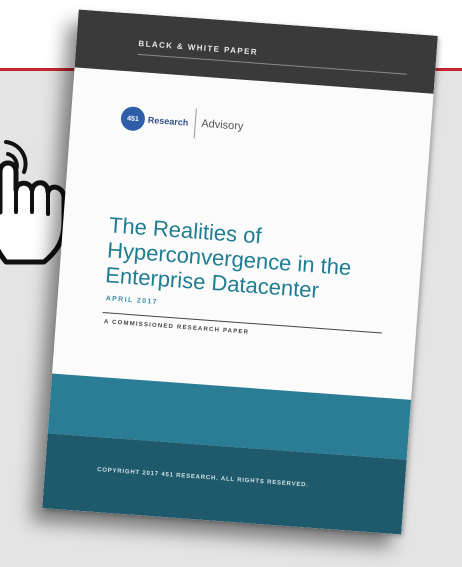 The image size is (462, 567). I want to click on logo-separator, so click(195, 123).